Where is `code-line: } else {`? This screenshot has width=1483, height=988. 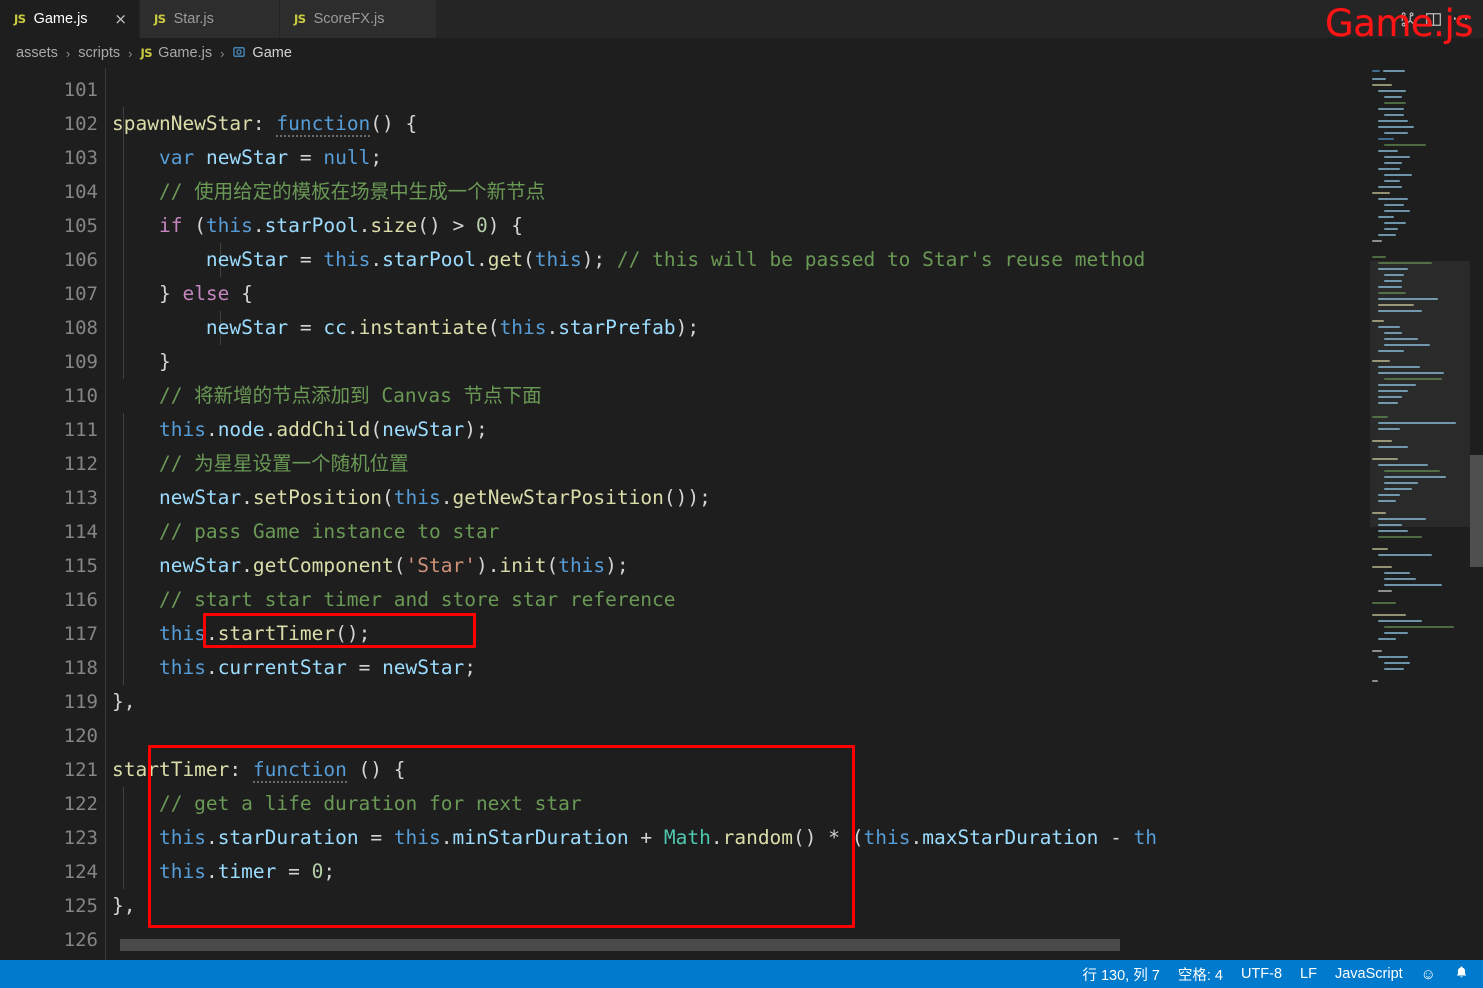
code-line: } else { is located at coordinates (182, 294).